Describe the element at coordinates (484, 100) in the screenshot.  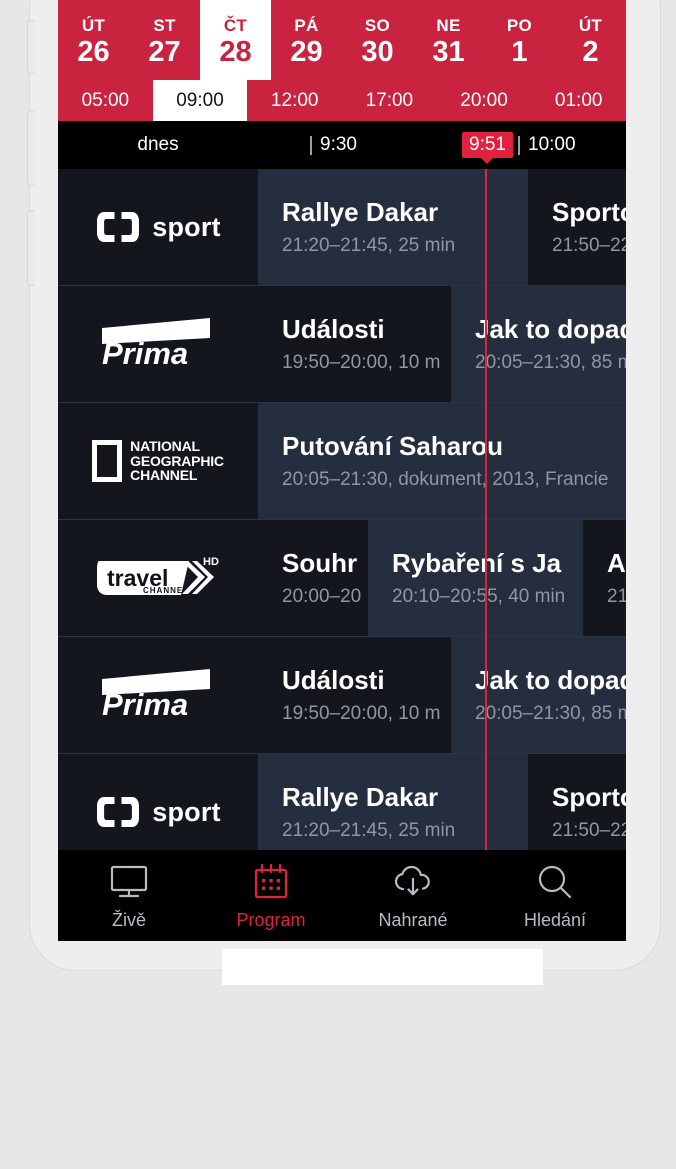
I see `hour-cell-2000: 20:00` at that location.